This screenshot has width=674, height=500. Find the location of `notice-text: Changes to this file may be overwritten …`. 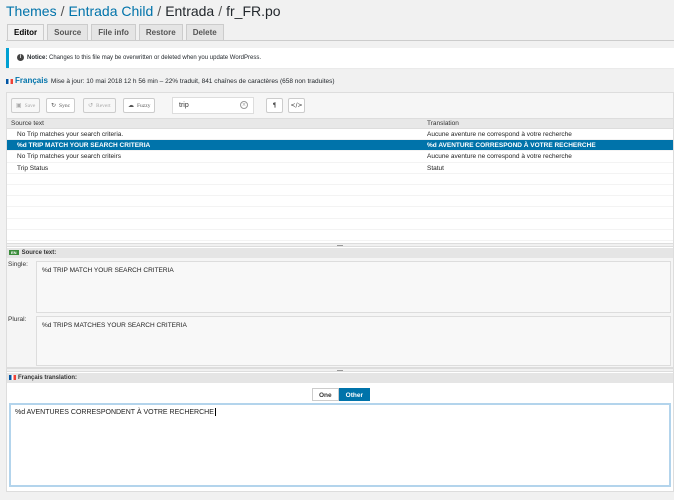

notice-text: Changes to this file may be overwritten … is located at coordinates (154, 58).